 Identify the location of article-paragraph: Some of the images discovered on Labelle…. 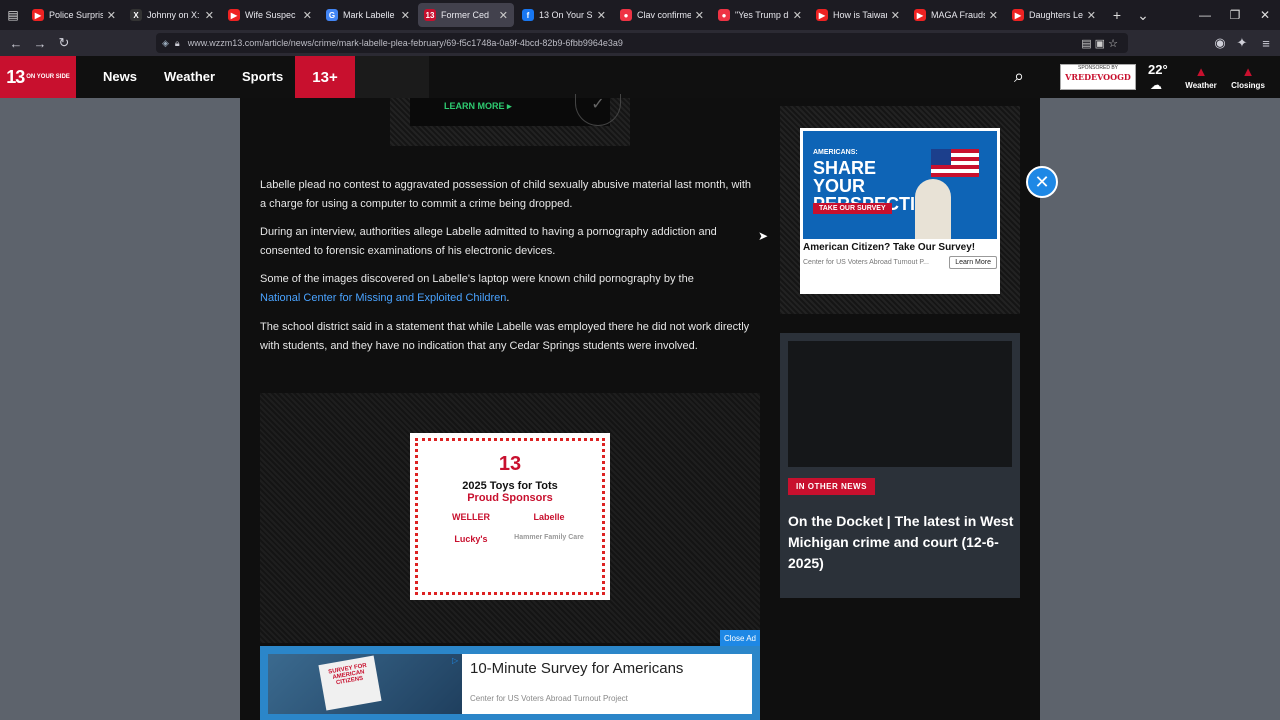
(477, 288).